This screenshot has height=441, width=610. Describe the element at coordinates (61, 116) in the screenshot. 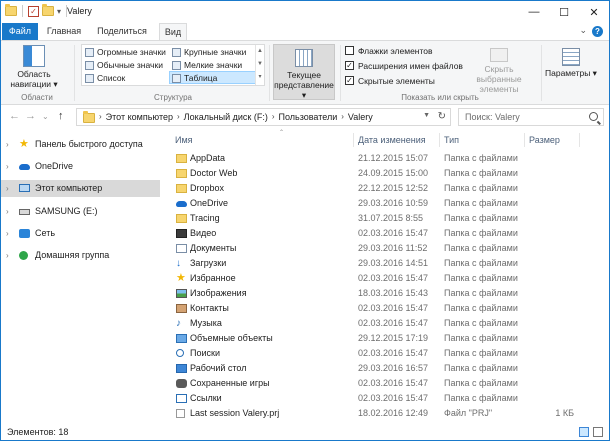

I see `up-button: ↑` at that location.